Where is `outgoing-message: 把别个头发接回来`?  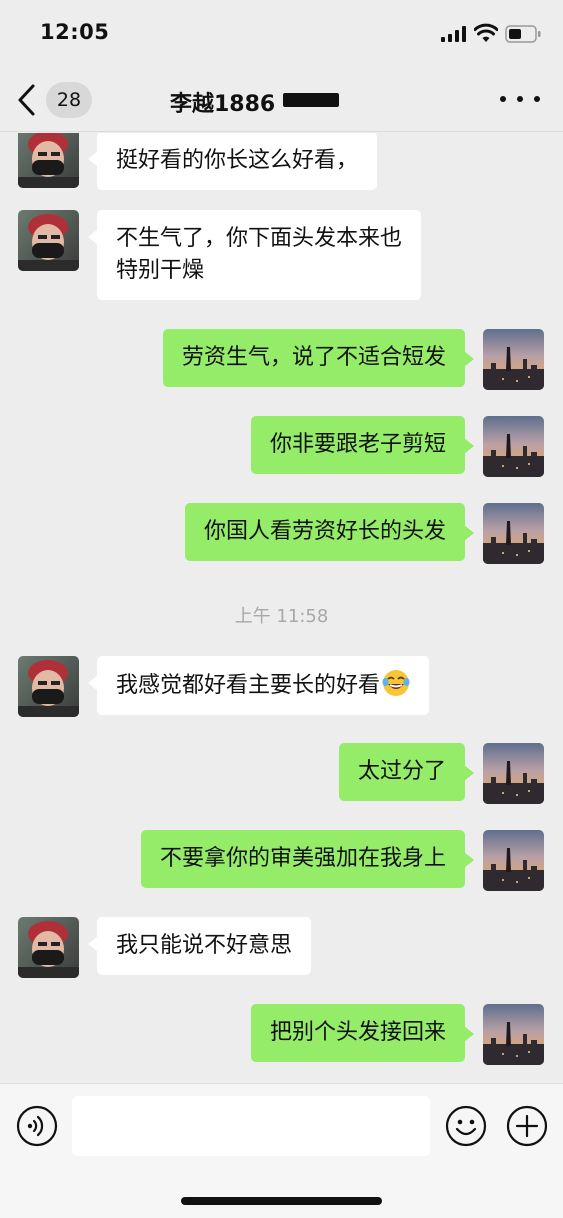 outgoing-message: 把别个头发接回来 is located at coordinates (362, 1033).